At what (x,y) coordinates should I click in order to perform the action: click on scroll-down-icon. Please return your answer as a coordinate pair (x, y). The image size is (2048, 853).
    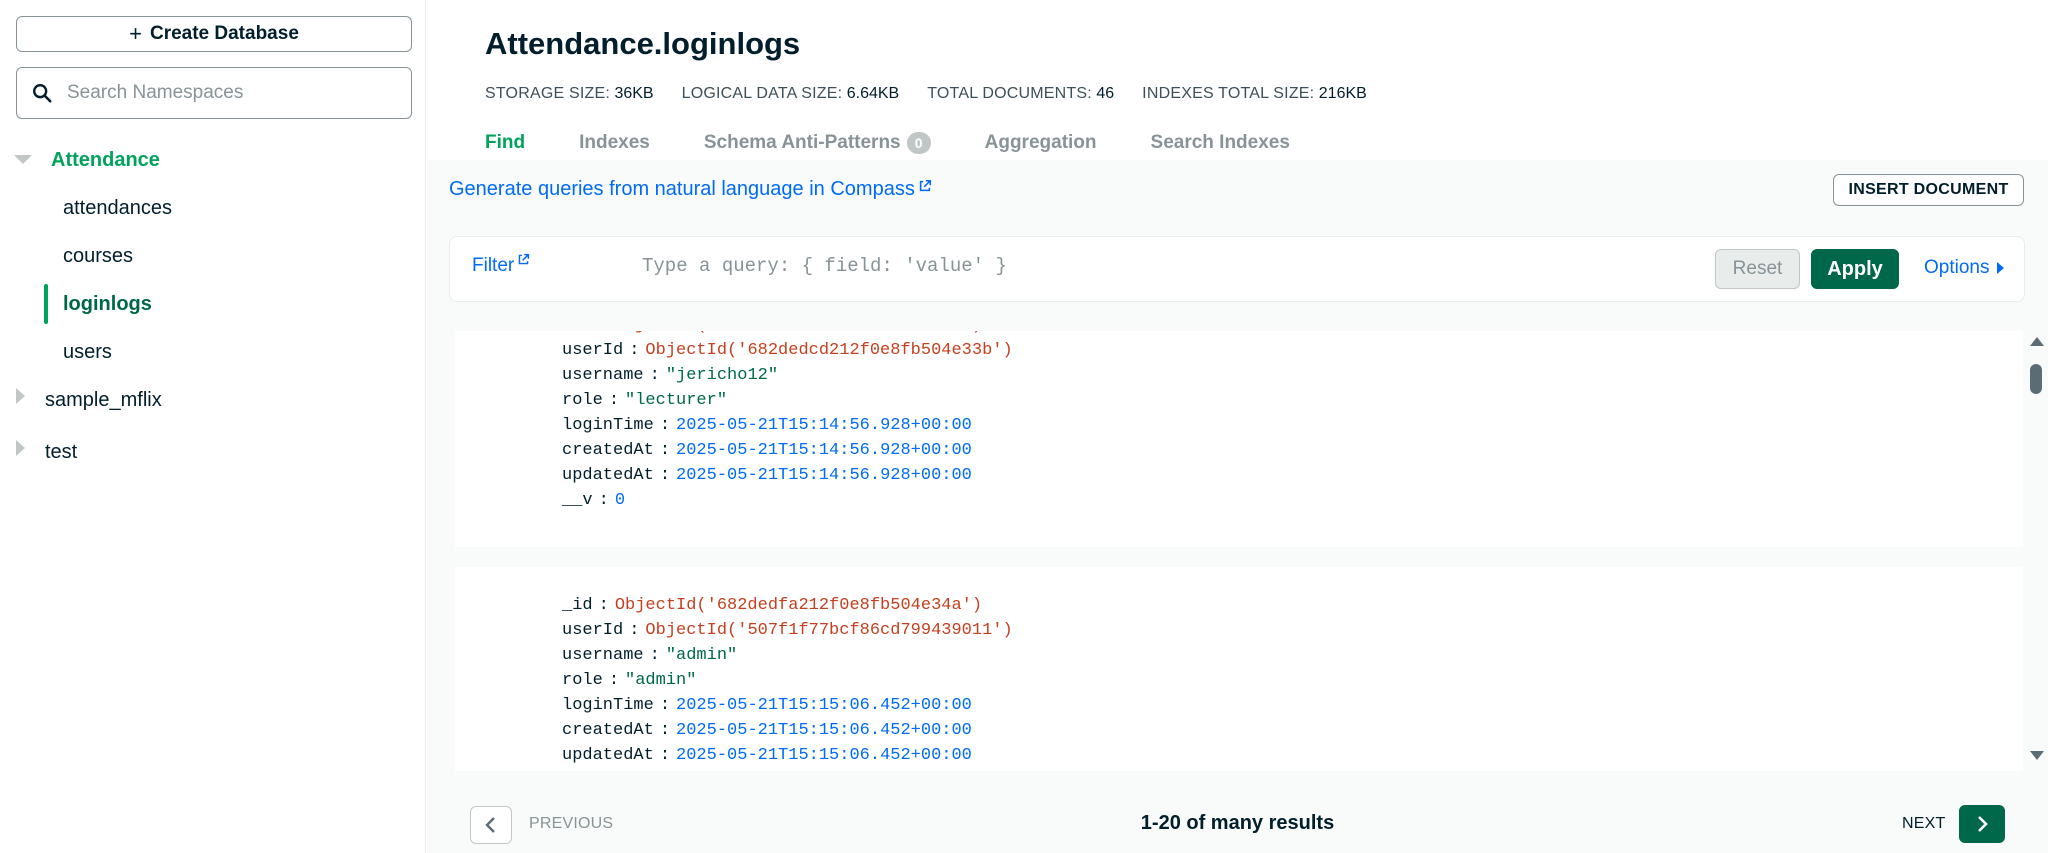
    Looking at the image, I should click on (2037, 755).